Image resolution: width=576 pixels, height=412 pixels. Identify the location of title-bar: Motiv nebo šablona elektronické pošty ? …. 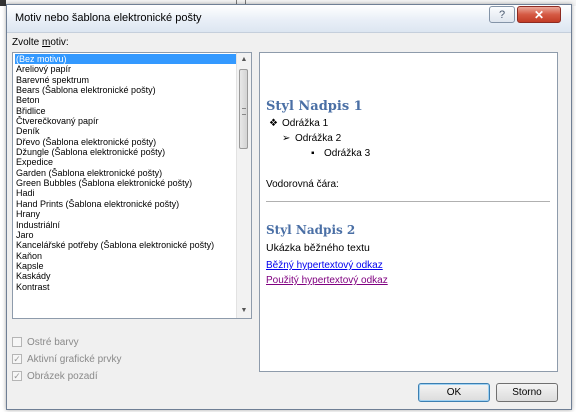
(289, 19).